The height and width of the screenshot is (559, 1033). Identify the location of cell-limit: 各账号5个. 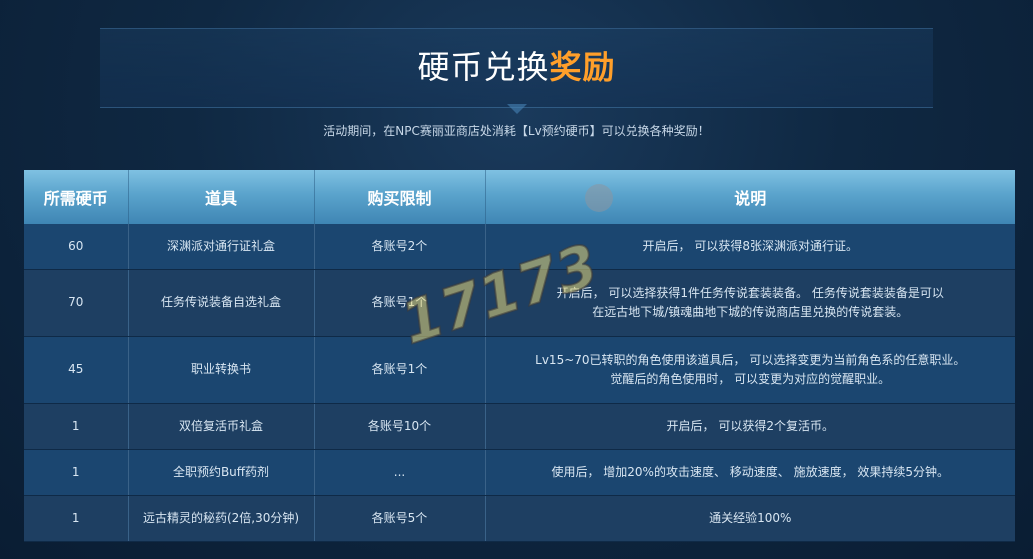
(400, 518).